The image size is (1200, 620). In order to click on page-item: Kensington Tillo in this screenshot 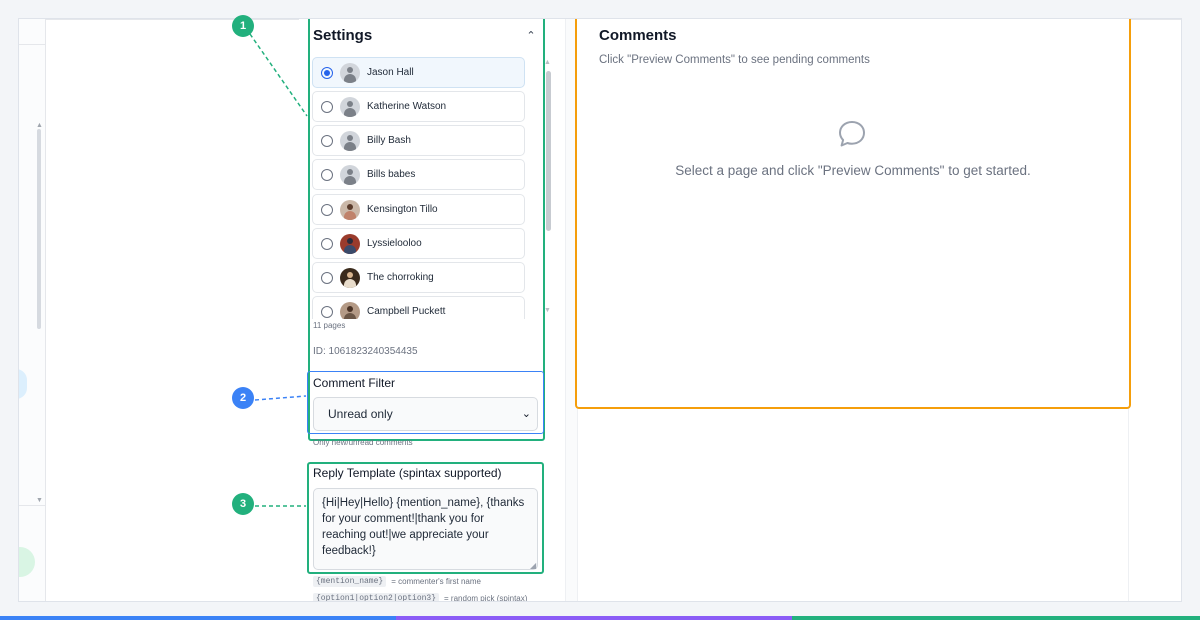, I will do `click(418, 209)`.